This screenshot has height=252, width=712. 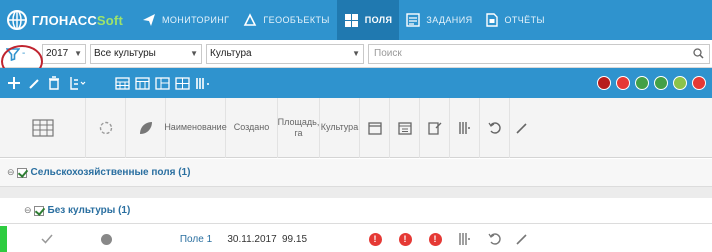 I want to click on layout-button, so click(x=162, y=83).